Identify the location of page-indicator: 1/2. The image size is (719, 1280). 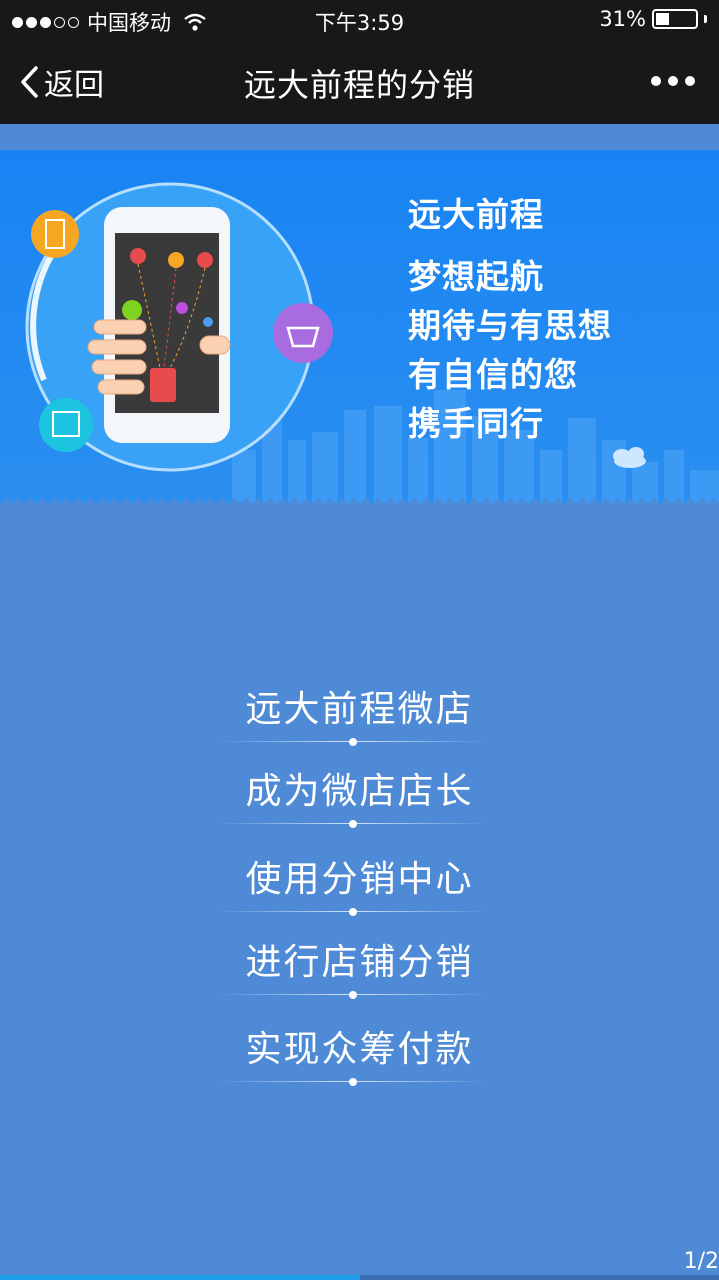
(701, 1261).